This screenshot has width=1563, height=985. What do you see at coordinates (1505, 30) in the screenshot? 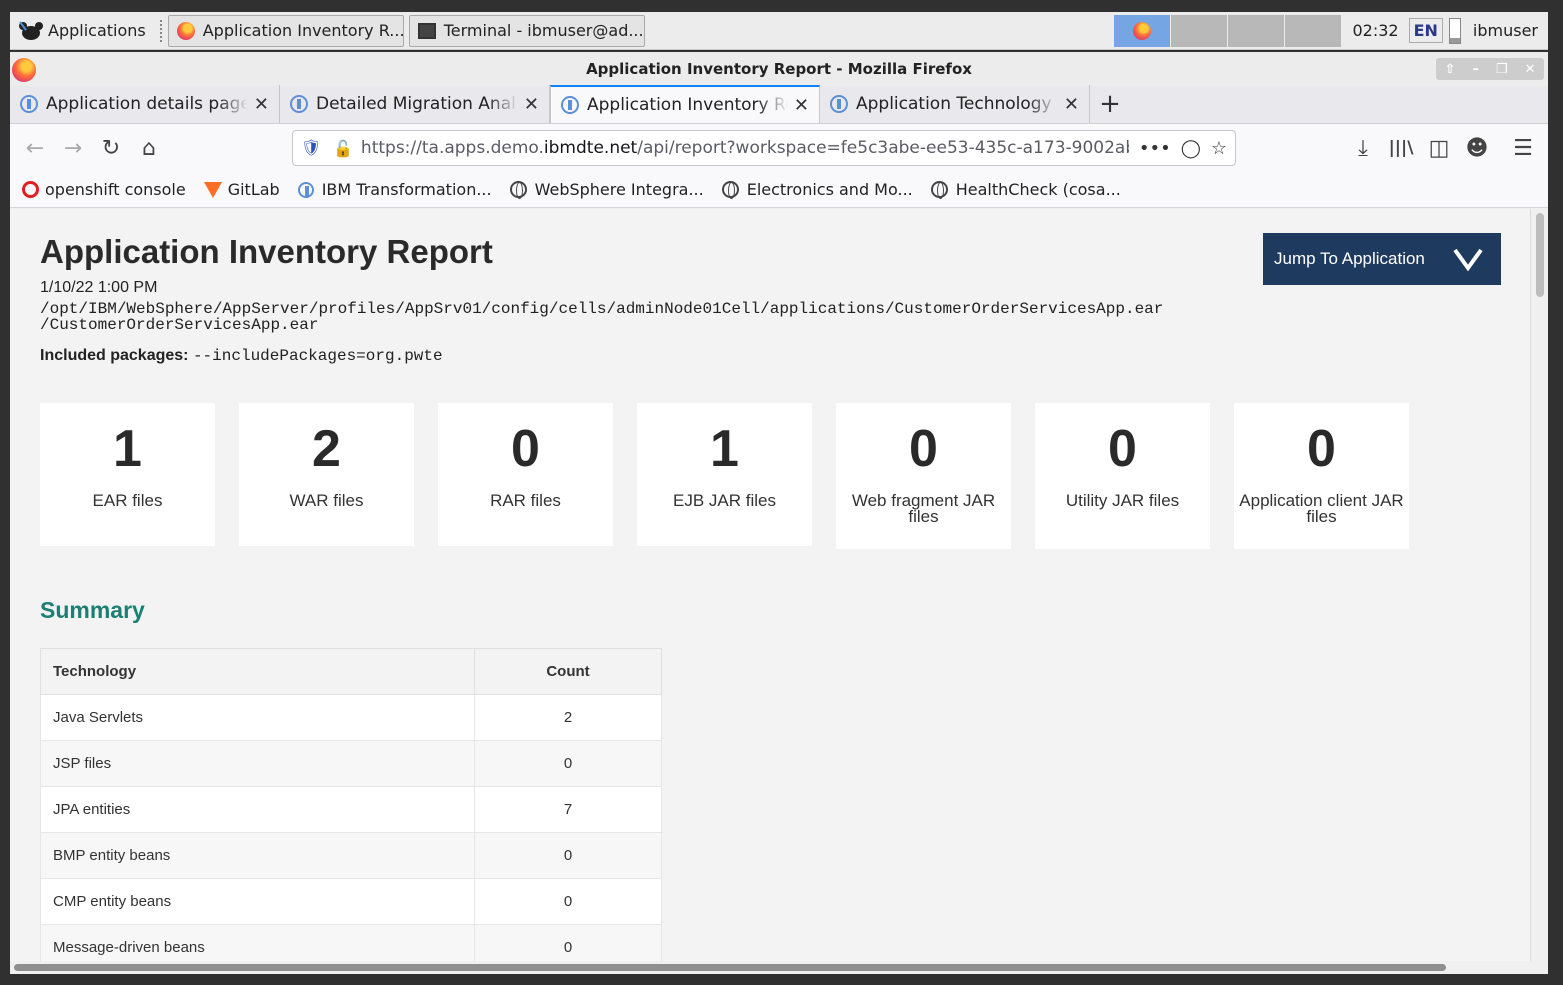
I see `user-menu: ibmuser` at bounding box center [1505, 30].